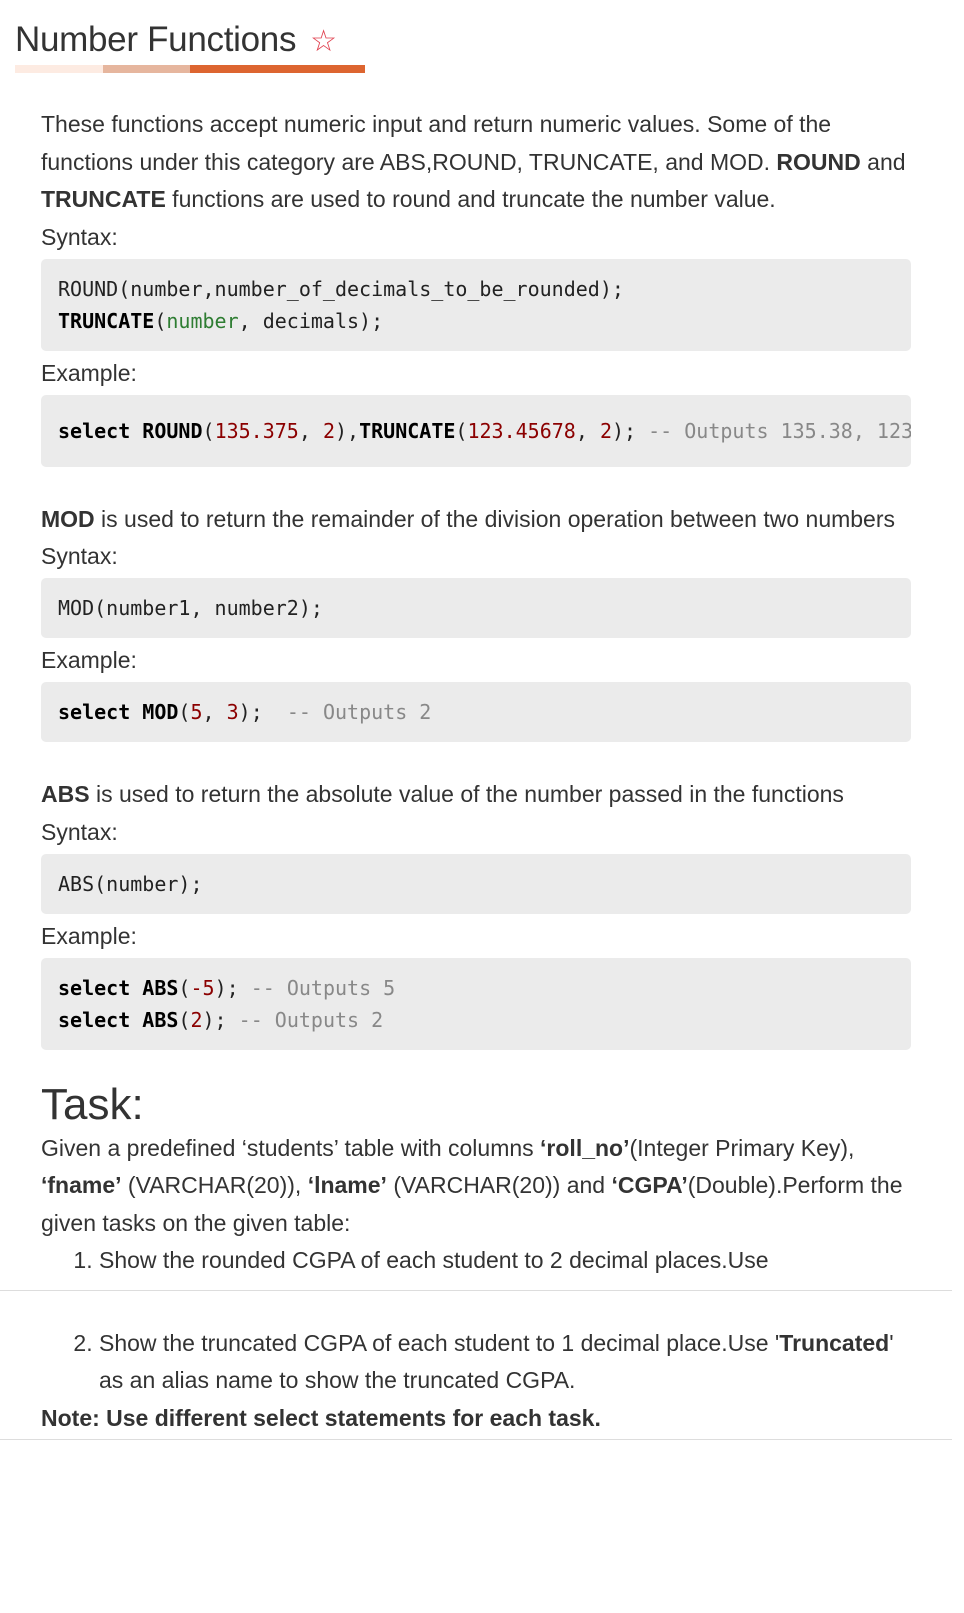  Describe the element at coordinates (476, 712) in the screenshot. I see `mod-example-code: select MOD(5, 3); -- Outputs 2` at that location.